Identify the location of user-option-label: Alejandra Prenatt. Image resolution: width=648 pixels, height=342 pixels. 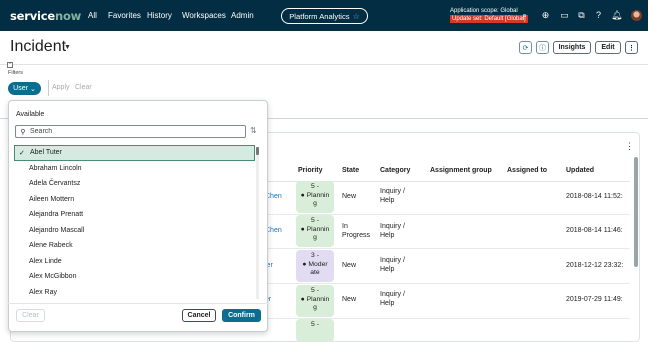
(56, 215).